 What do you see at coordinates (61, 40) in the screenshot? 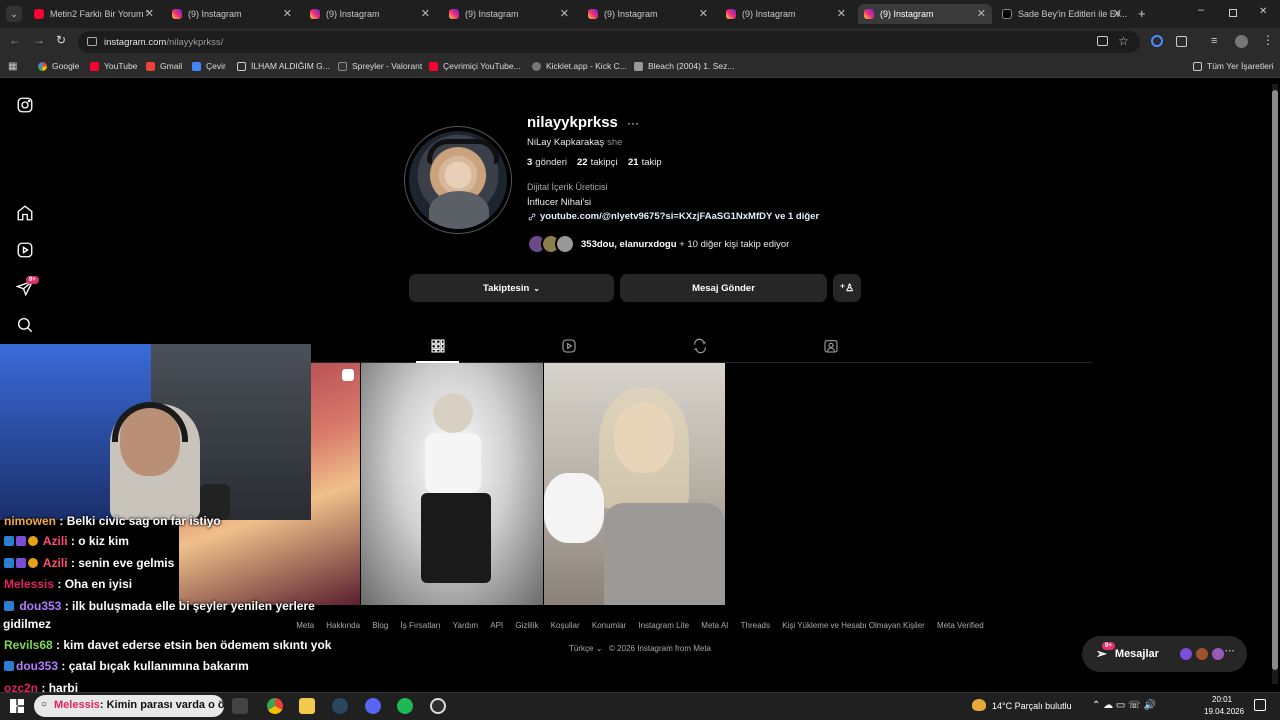
I see `reload-icon: ↻` at bounding box center [61, 40].